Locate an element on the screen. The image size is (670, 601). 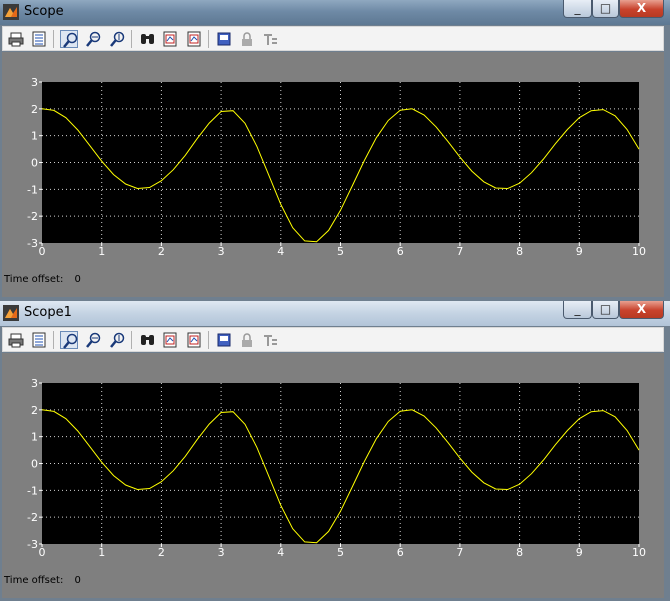
title-bar: Scope _ □ X is located at coordinates (335, 12).